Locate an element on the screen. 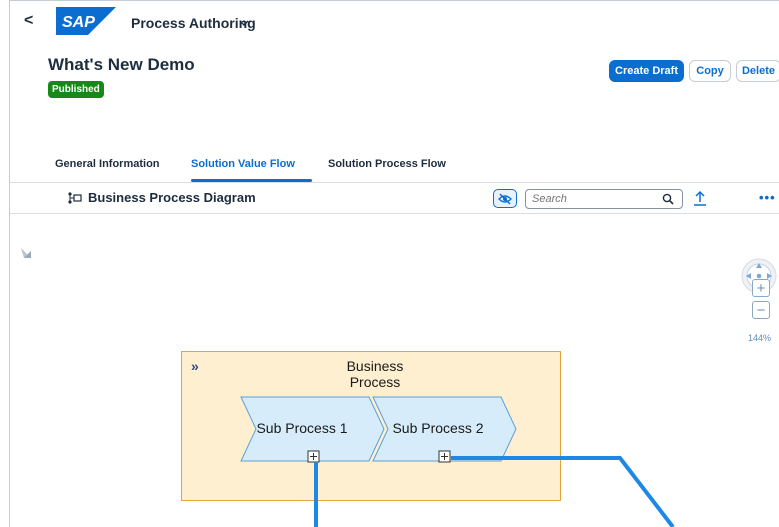 The width and height of the screenshot is (779, 527). active-tab-indicator is located at coordinates (251, 180).